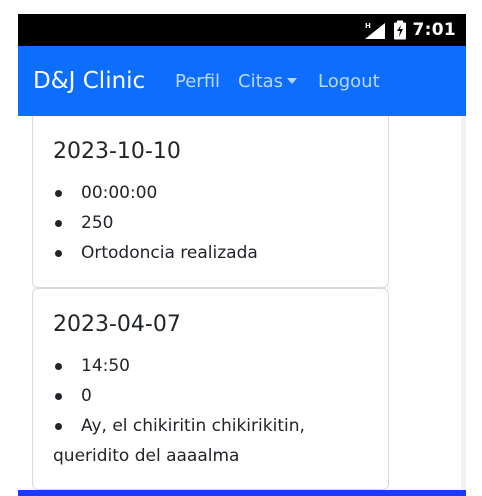 This screenshot has width=482, height=496. I want to click on battery-icon, so click(399, 30).